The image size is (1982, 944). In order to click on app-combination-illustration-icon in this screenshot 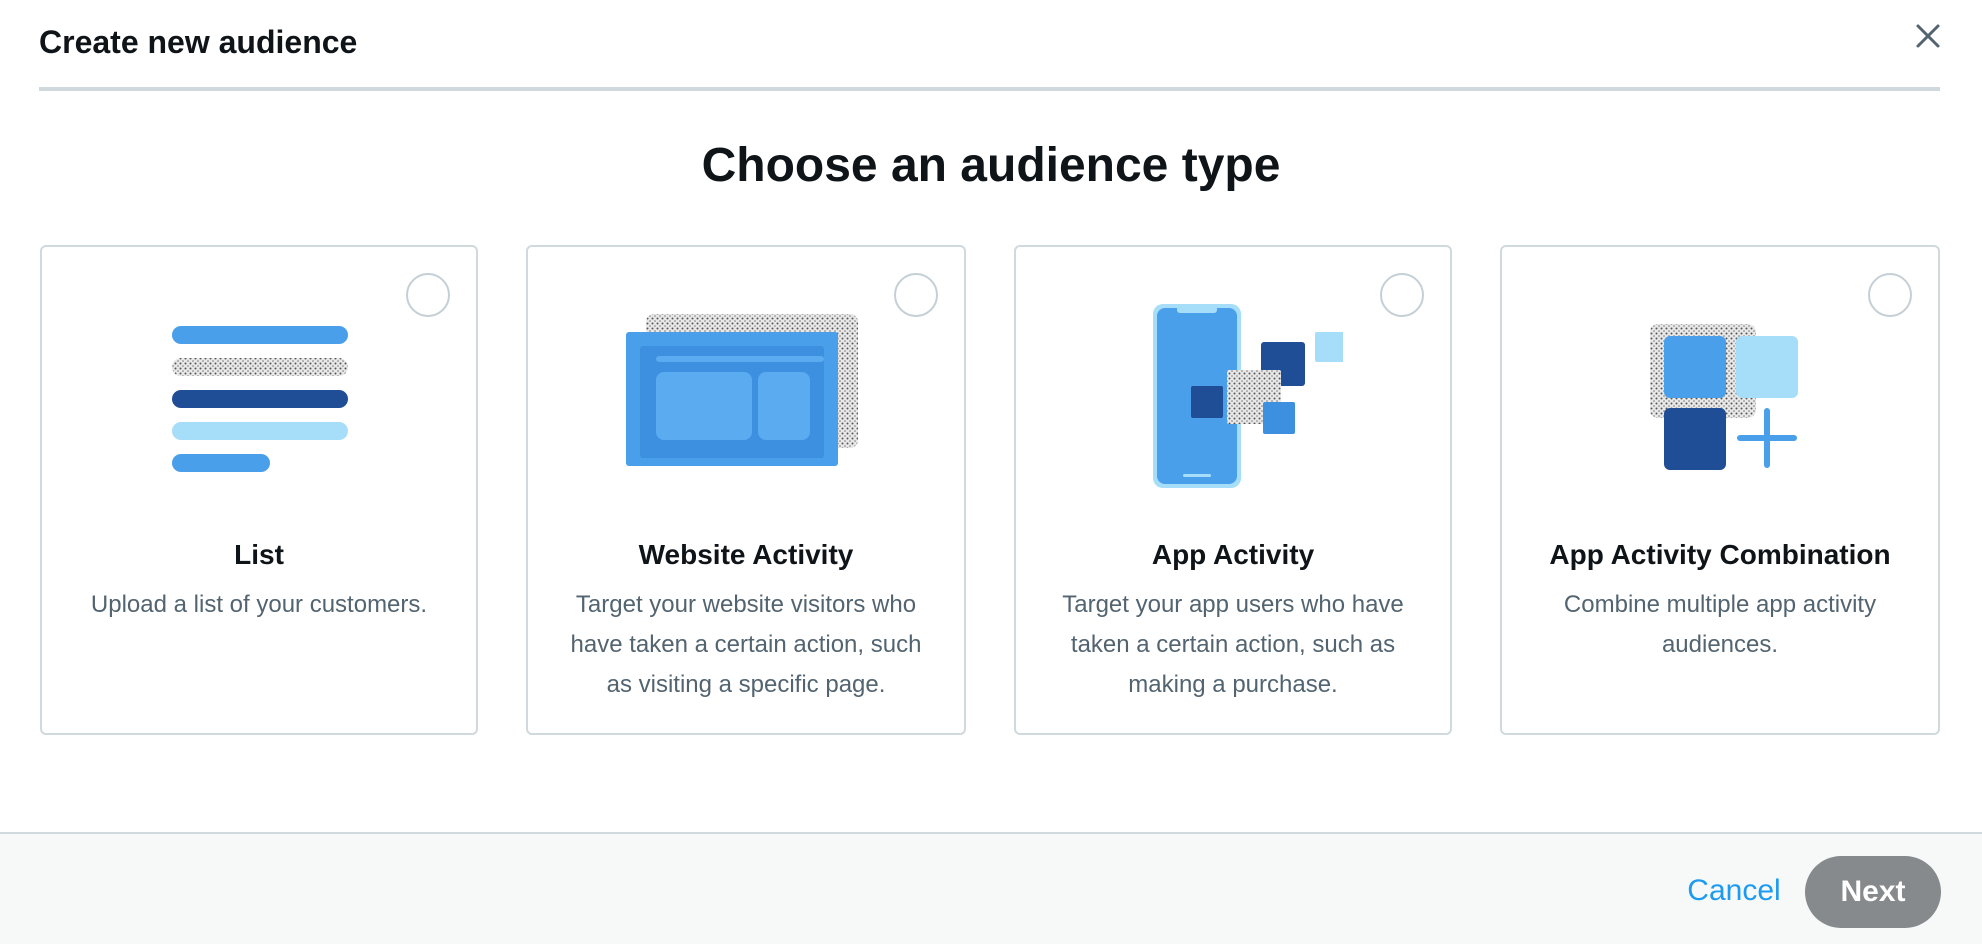, I will do `click(1720, 397)`.